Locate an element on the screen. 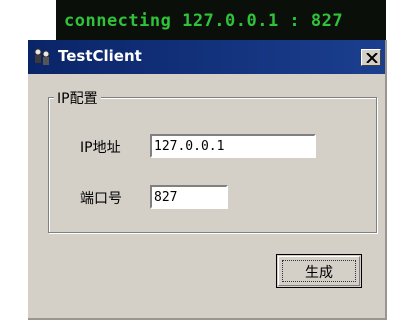  groupbox-label: IP配置 is located at coordinates (77, 98).